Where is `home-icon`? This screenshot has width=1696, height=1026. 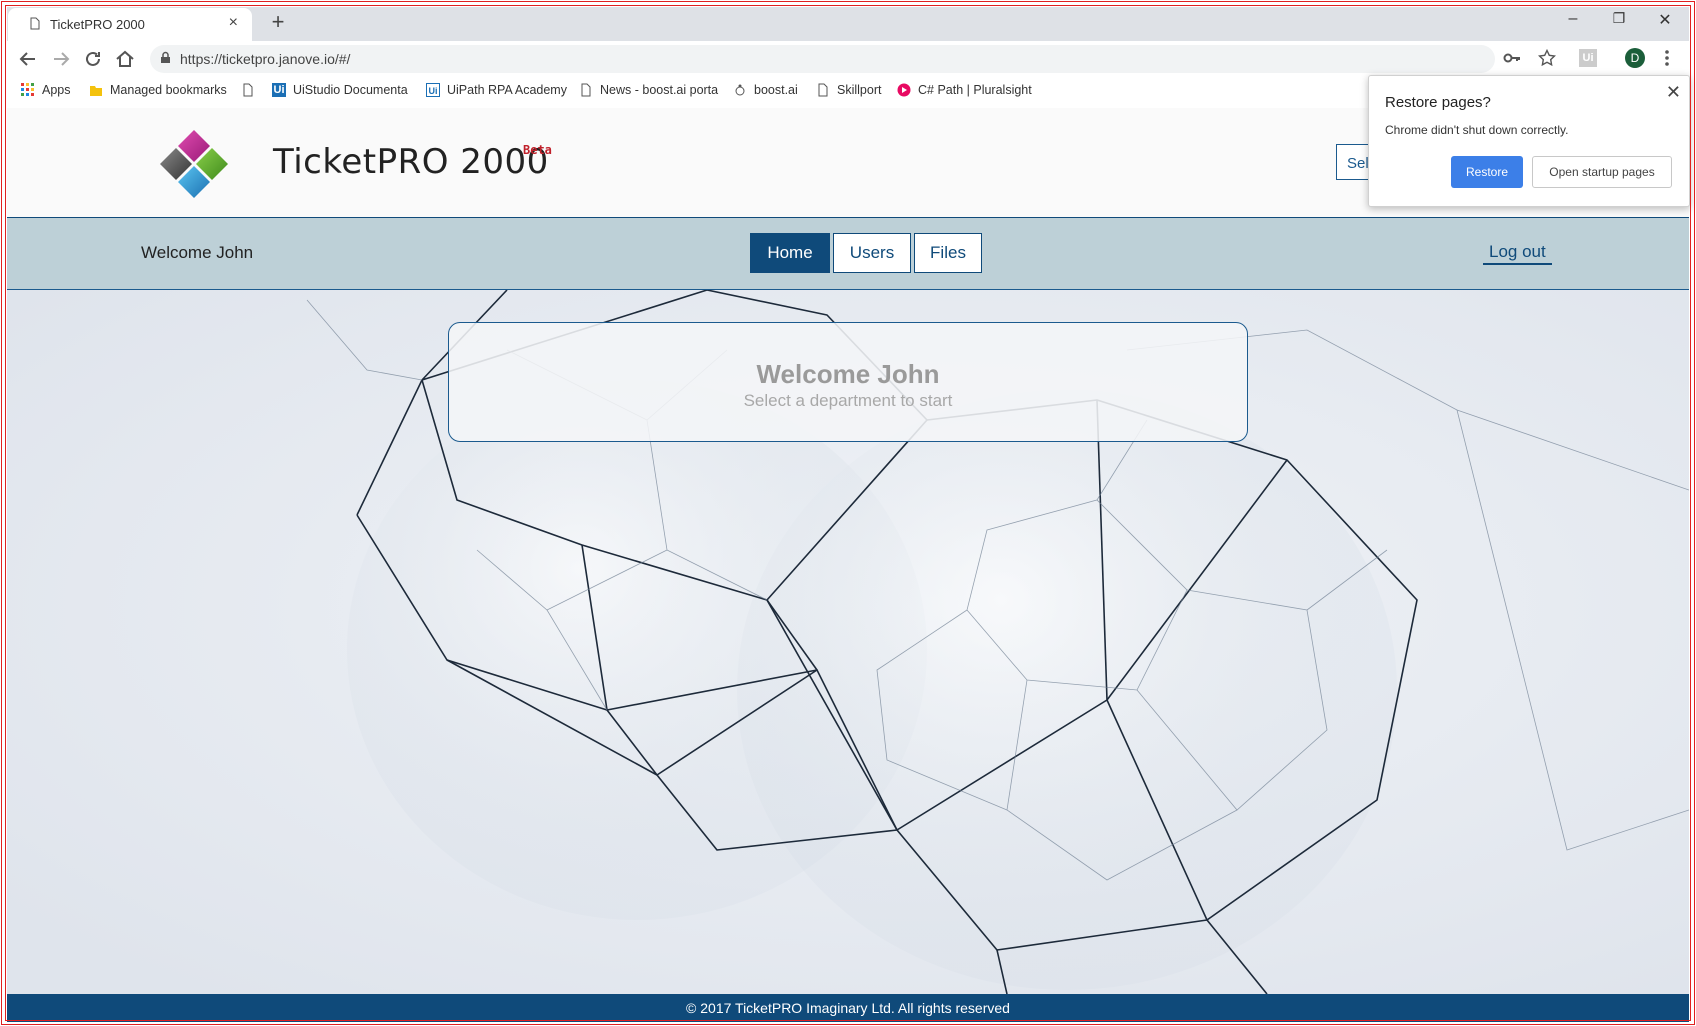
home-icon is located at coordinates (125, 59).